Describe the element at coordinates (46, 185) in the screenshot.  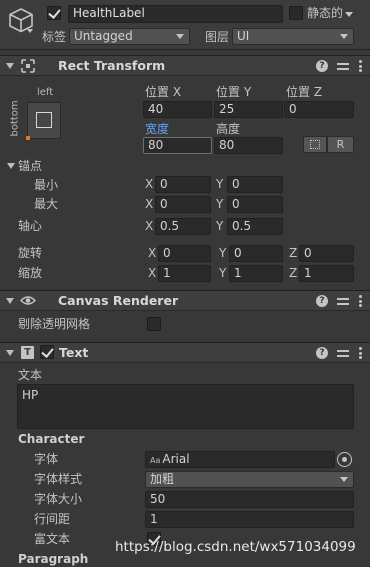
I see `anchor-min-label: 最小` at that location.